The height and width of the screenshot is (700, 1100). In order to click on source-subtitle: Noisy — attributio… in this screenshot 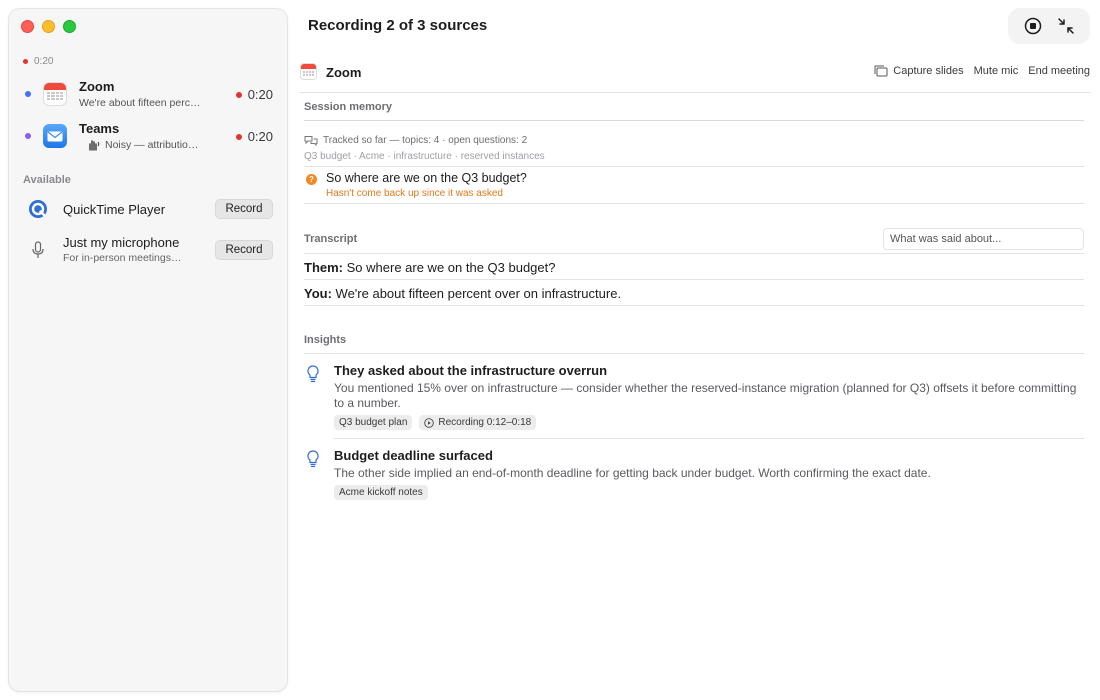, I will do `click(152, 145)`.